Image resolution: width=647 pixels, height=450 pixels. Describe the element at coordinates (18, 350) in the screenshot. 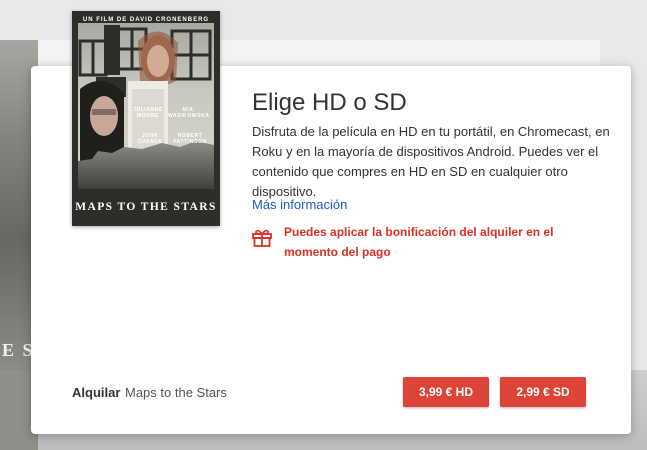

I see `background-poster-text: E S` at that location.